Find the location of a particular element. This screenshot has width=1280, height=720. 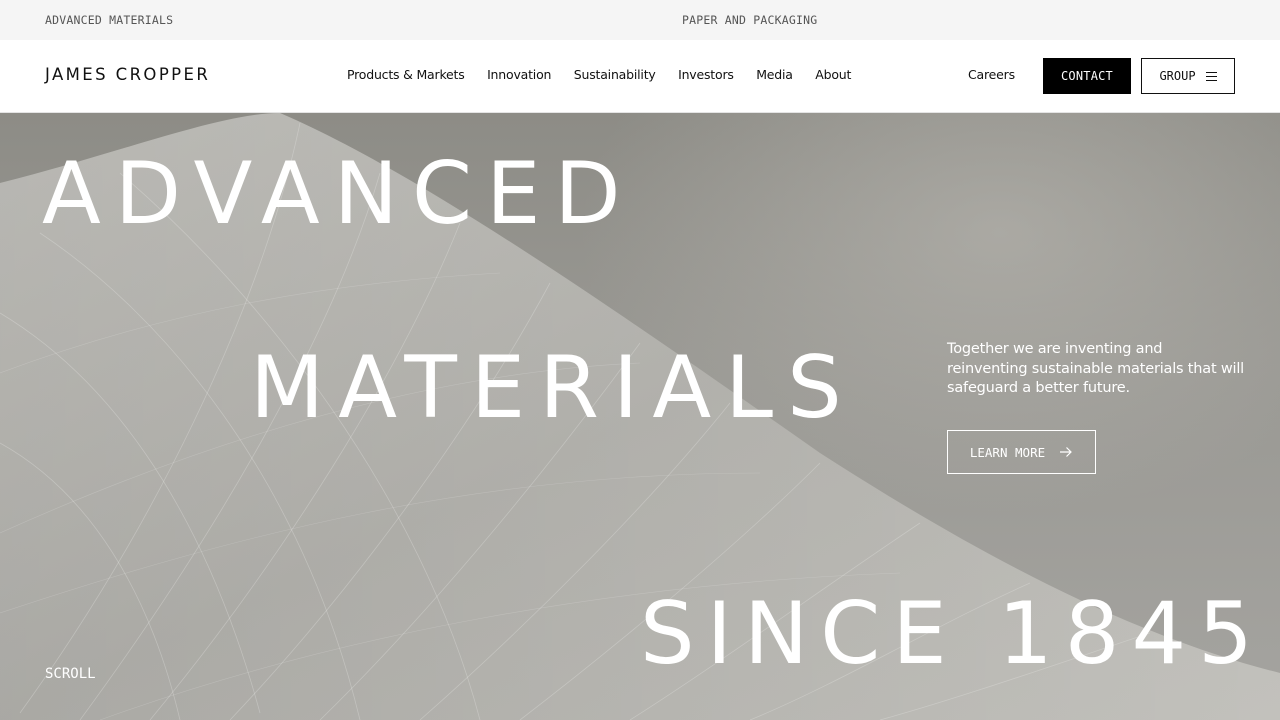

nav-item-about: About is located at coordinates (833, 74).